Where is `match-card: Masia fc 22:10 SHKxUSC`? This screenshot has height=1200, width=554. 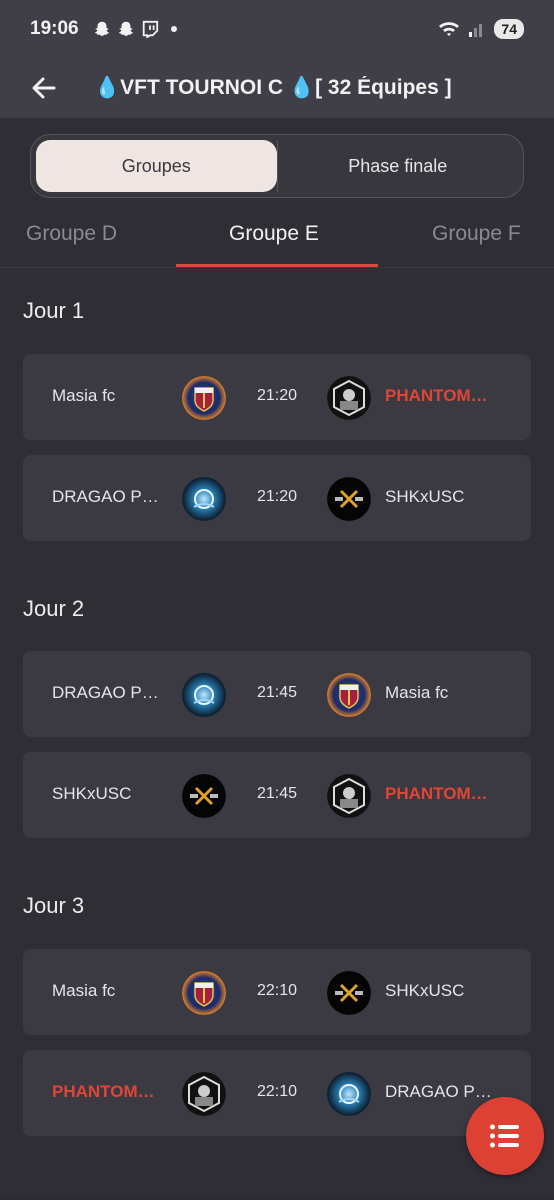
match-card: Masia fc 22:10 SHKxUSC is located at coordinates (277, 992).